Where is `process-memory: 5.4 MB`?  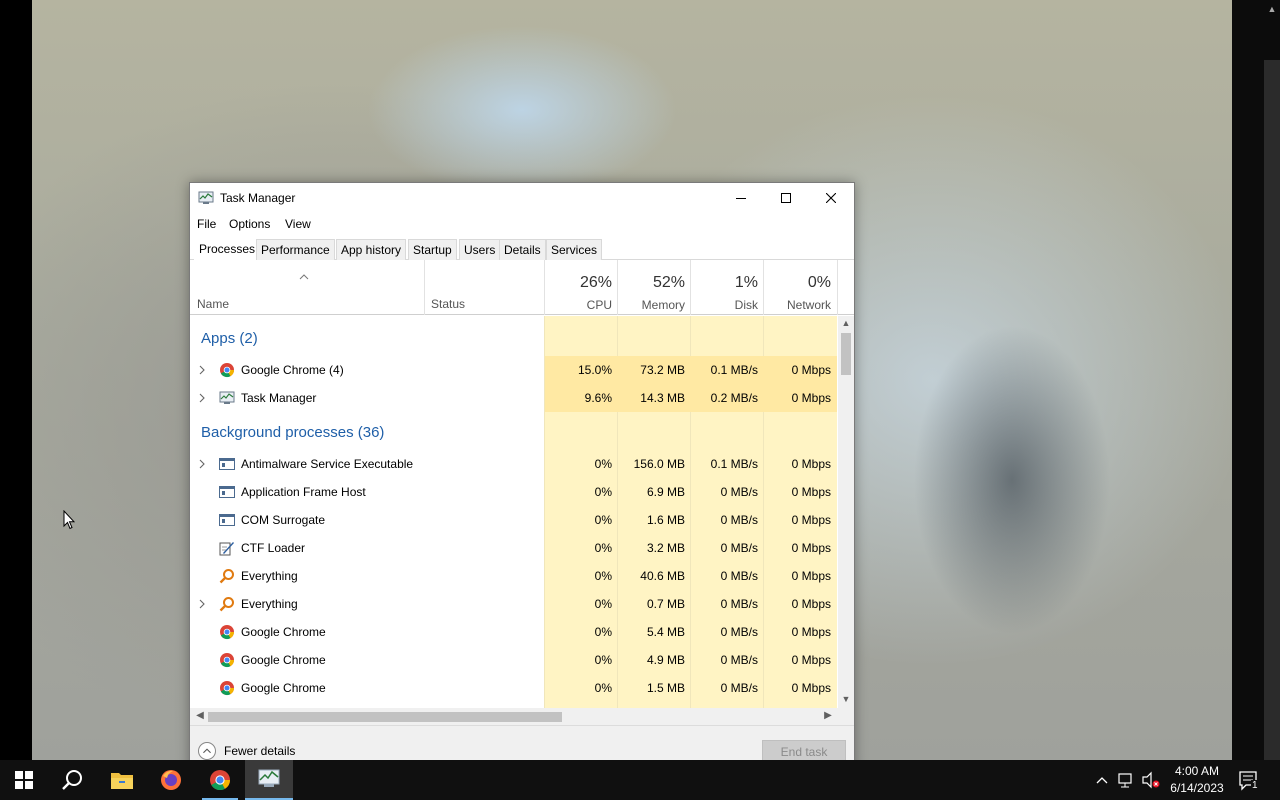
process-memory: 5.4 MB is located at coordinates (665, 632).